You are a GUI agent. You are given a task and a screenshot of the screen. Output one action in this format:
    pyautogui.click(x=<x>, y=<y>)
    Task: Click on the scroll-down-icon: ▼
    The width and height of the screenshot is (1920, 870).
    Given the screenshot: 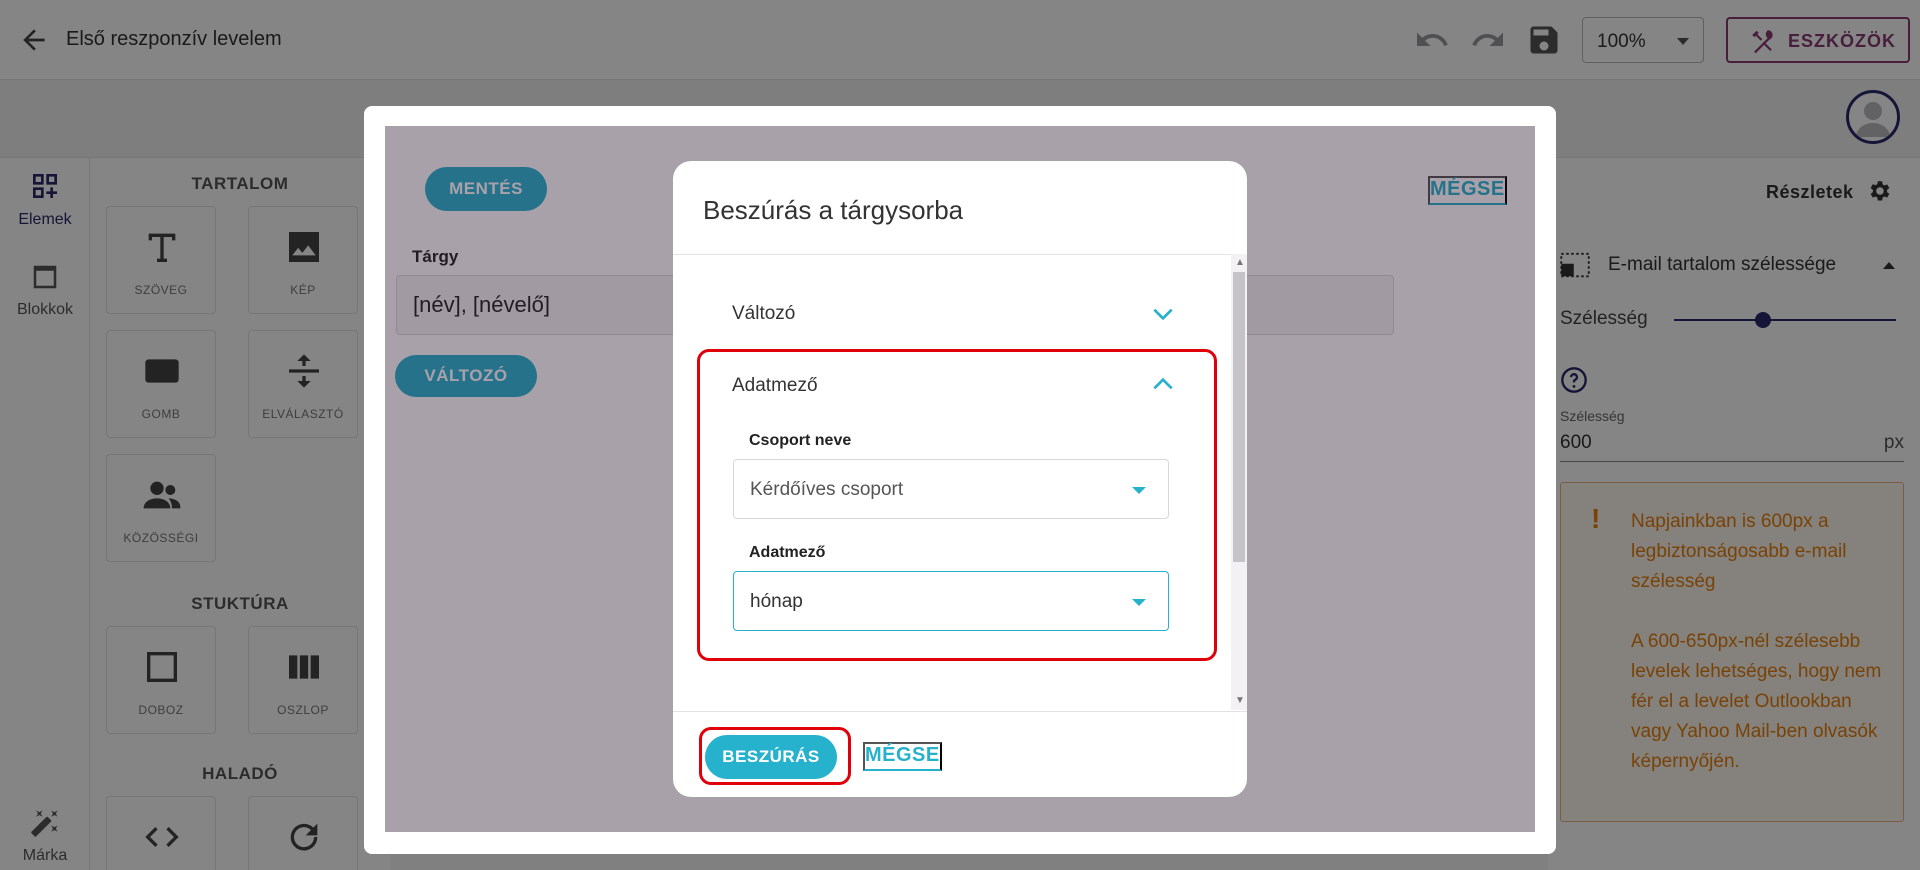 What is the action you would take?
    pyautogui.click(x=1240, y=701)
    